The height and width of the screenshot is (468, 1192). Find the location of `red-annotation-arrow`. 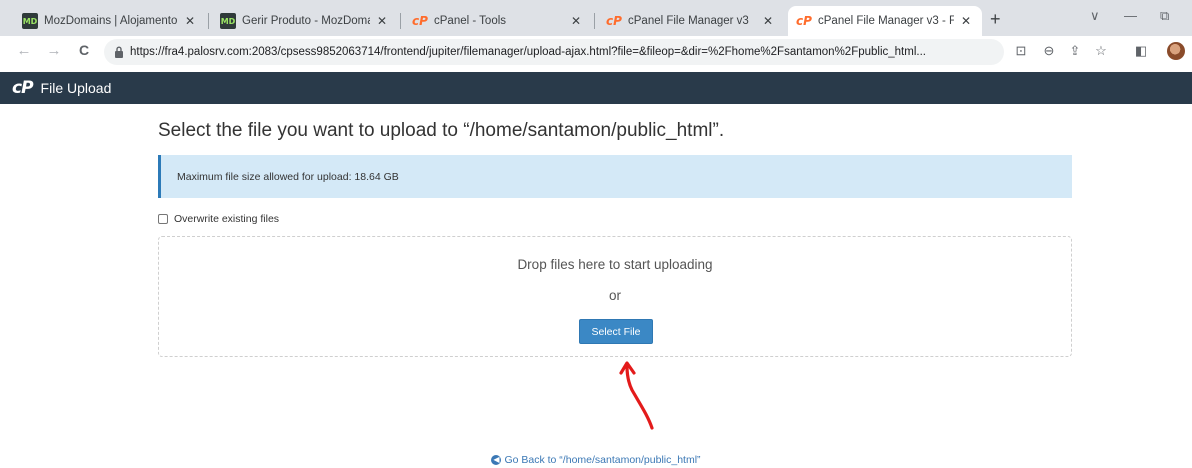

red-annotation-arrow is located at coordinates (636, 395).